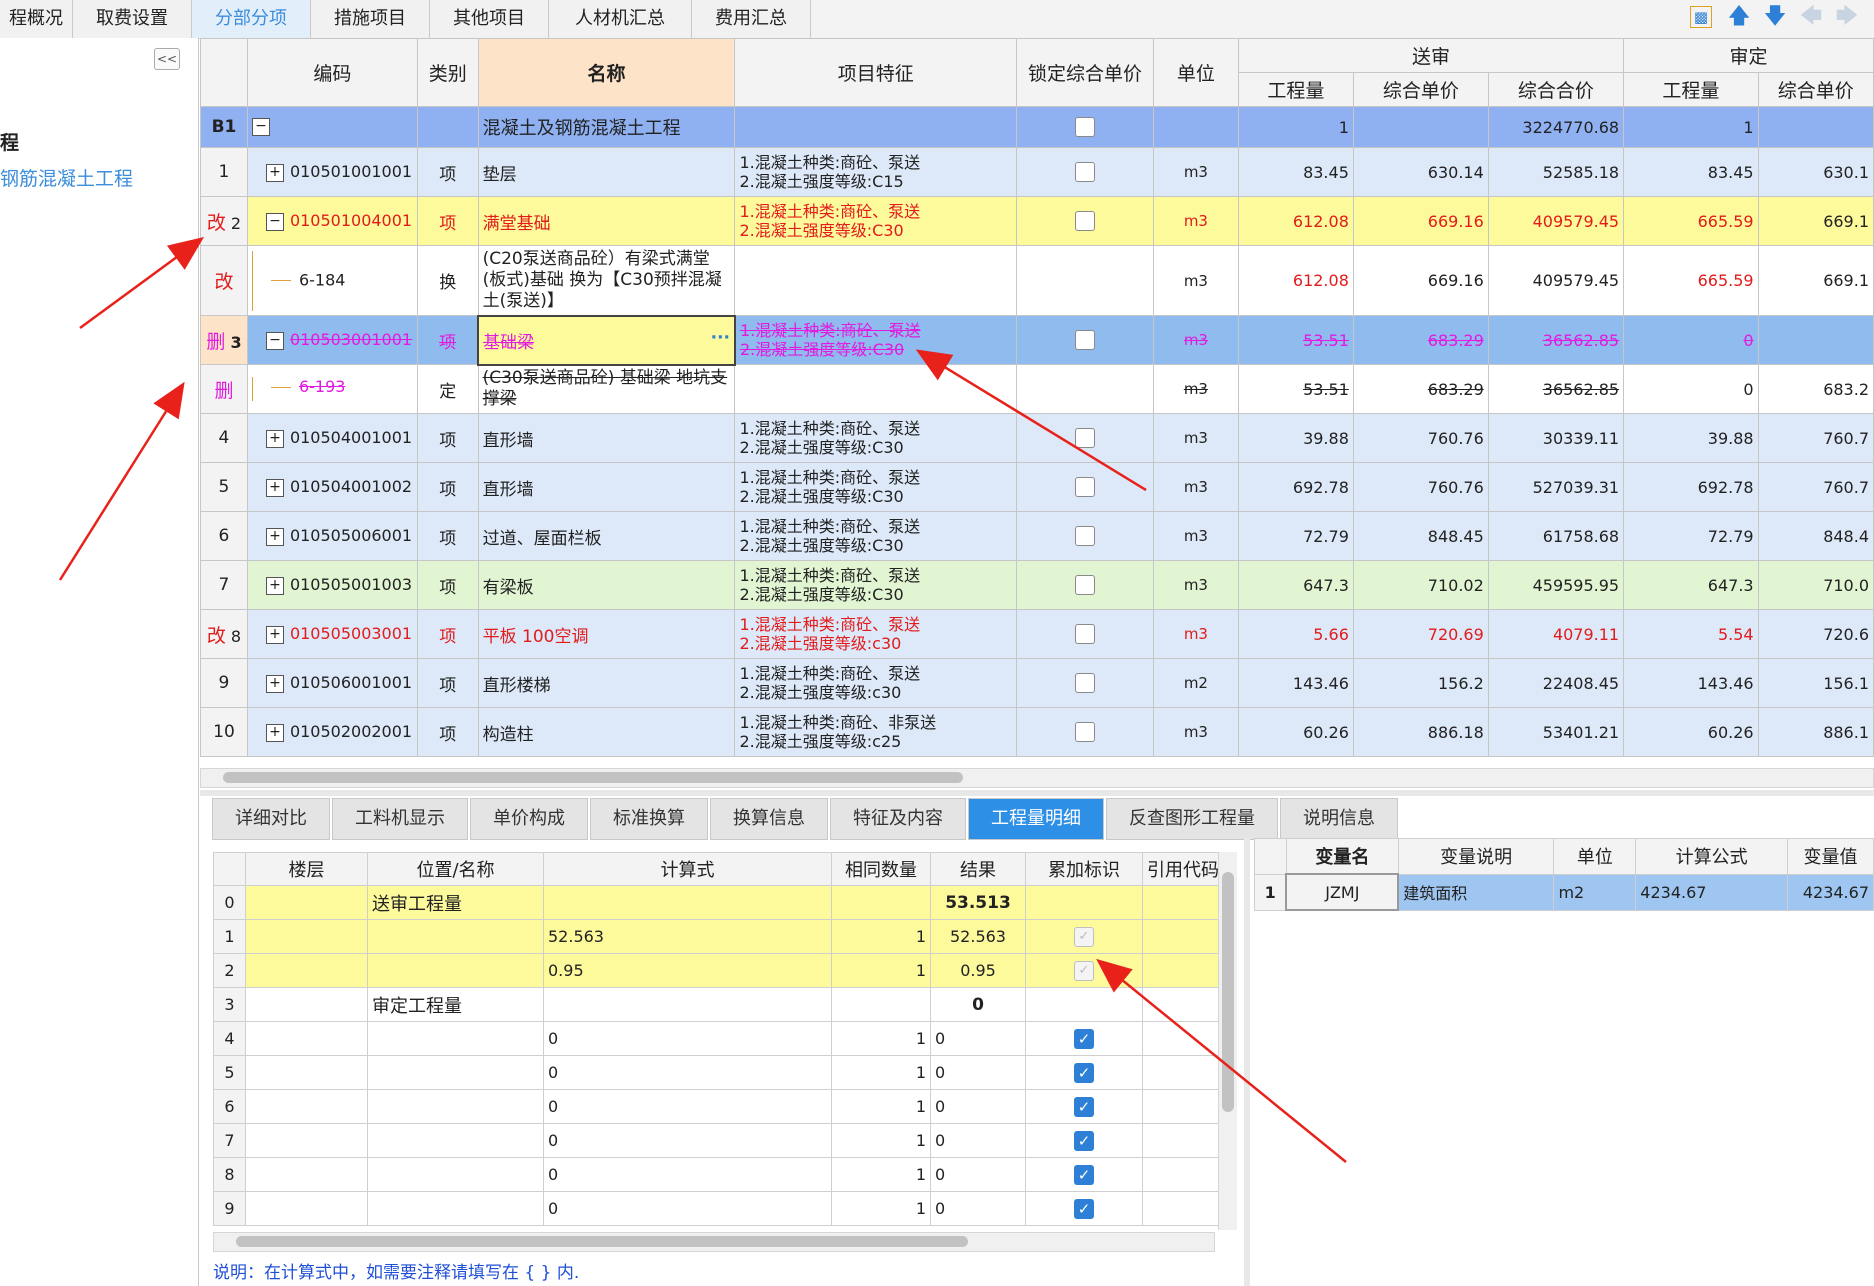 This screenshot has height=1286, width=1874. What do you see at coordinates (1084, 902) in the screenshot?
I see `accumulate-cell` at bounding box center [1084, 902].